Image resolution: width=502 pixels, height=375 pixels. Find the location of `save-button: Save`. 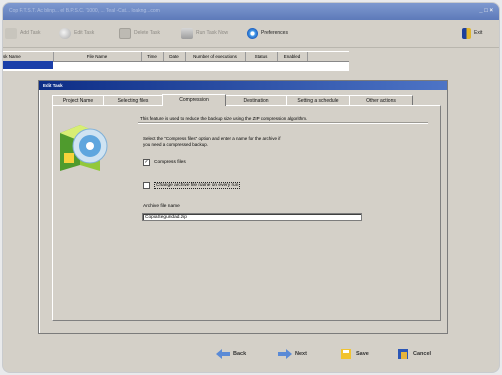

save-button: Save is located at coordinates (354, 354).